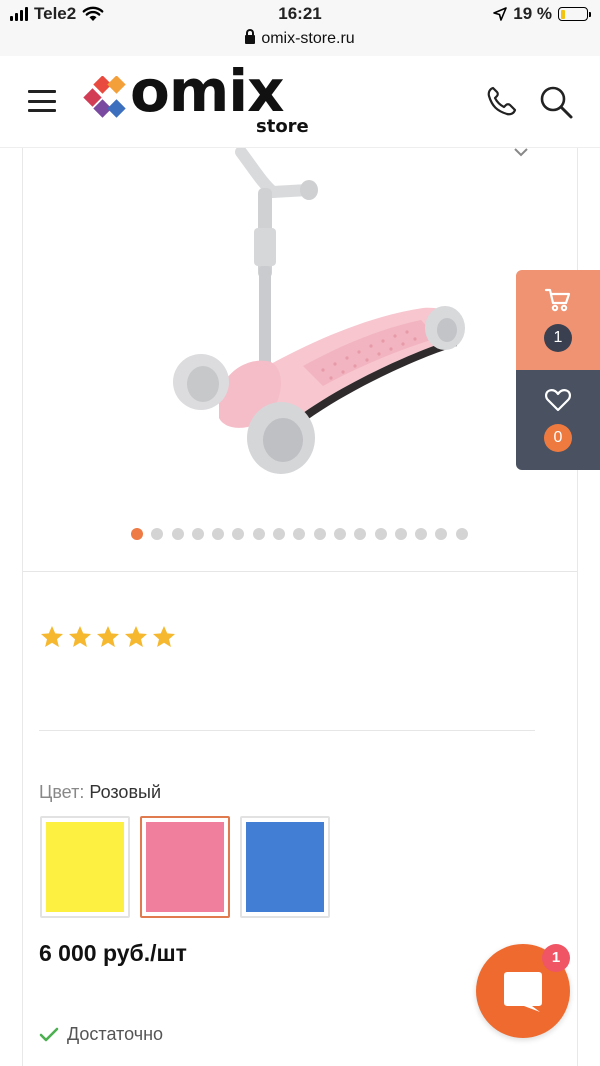  What do you see at coordinates (501, 101) in the screenshot?
I see `phone-icon` at bounding box center [501, 101].